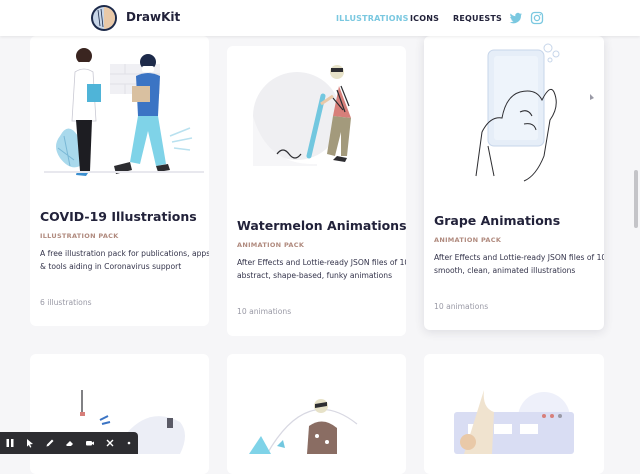 The width and height of the screenshot is (640, 474). Describe the element at coordinates (636, 199) in the screenshot. I see `page-scrollbar` at that location.